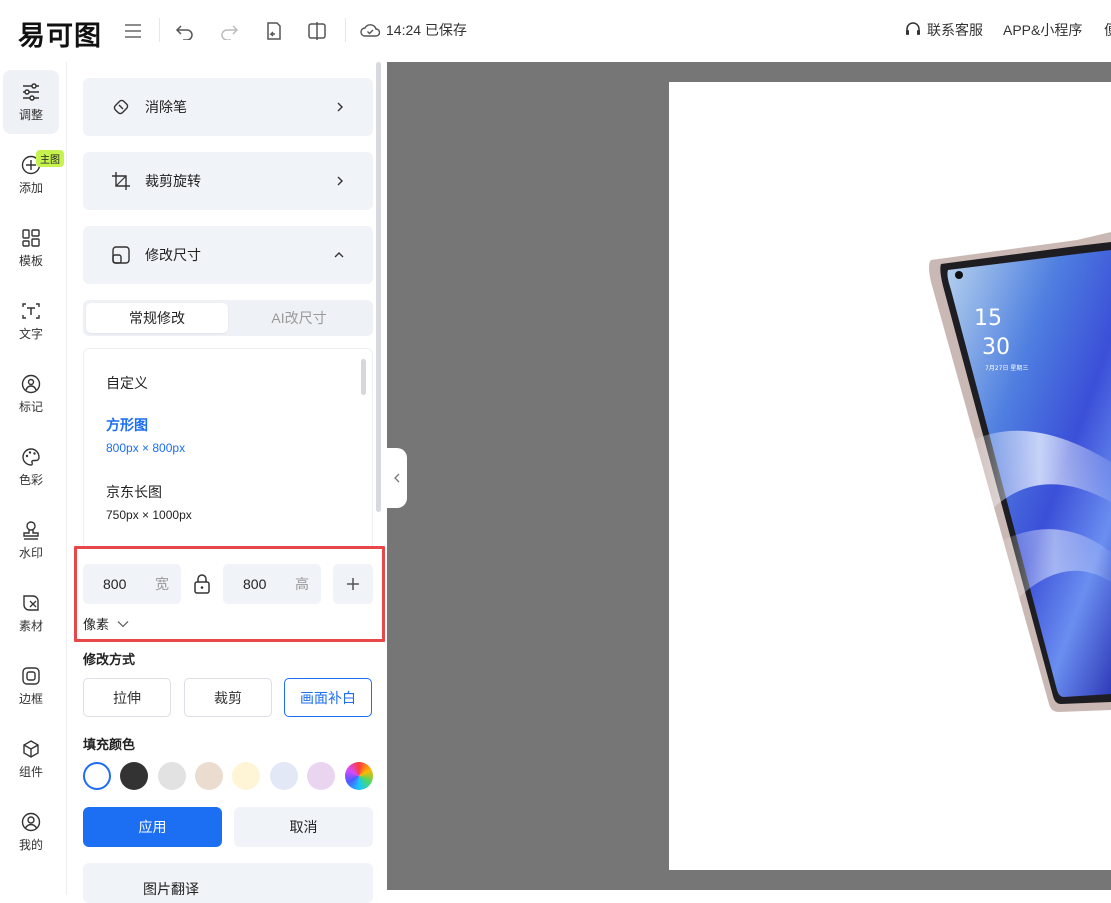 This screenshot has width=1111, height=903. I want to click on collapse-panel-button, so click(397, 478).